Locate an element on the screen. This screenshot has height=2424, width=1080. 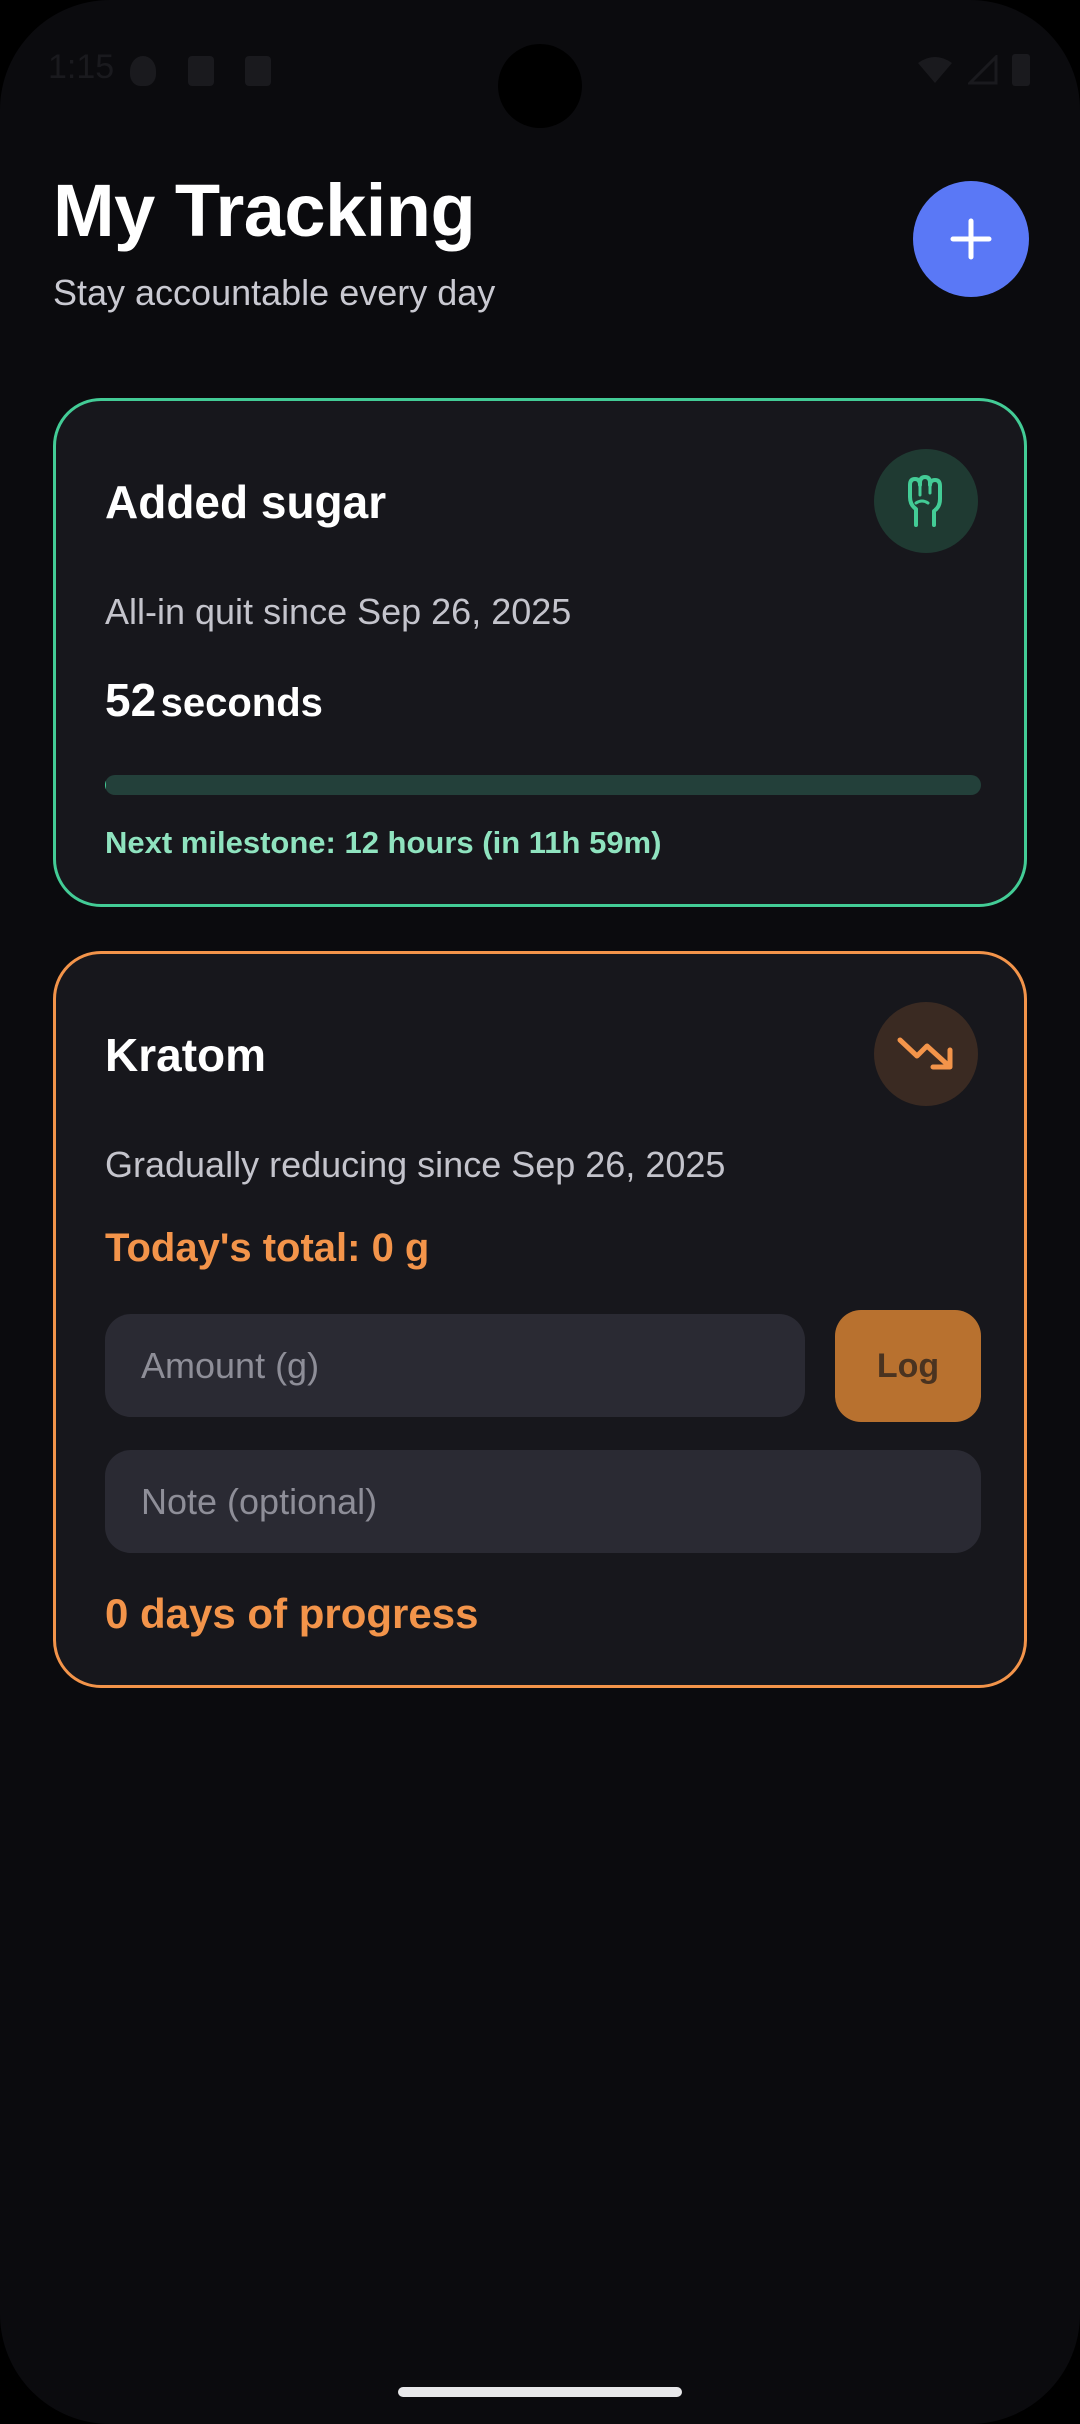
milestone-progress-bar is located at coordinates (543, 785).